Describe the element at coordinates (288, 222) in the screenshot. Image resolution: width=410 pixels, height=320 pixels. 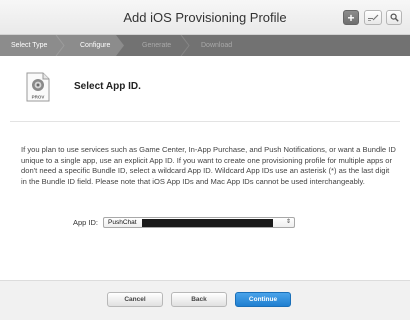
I see `select-arrows-icon: ⇕` at that location.